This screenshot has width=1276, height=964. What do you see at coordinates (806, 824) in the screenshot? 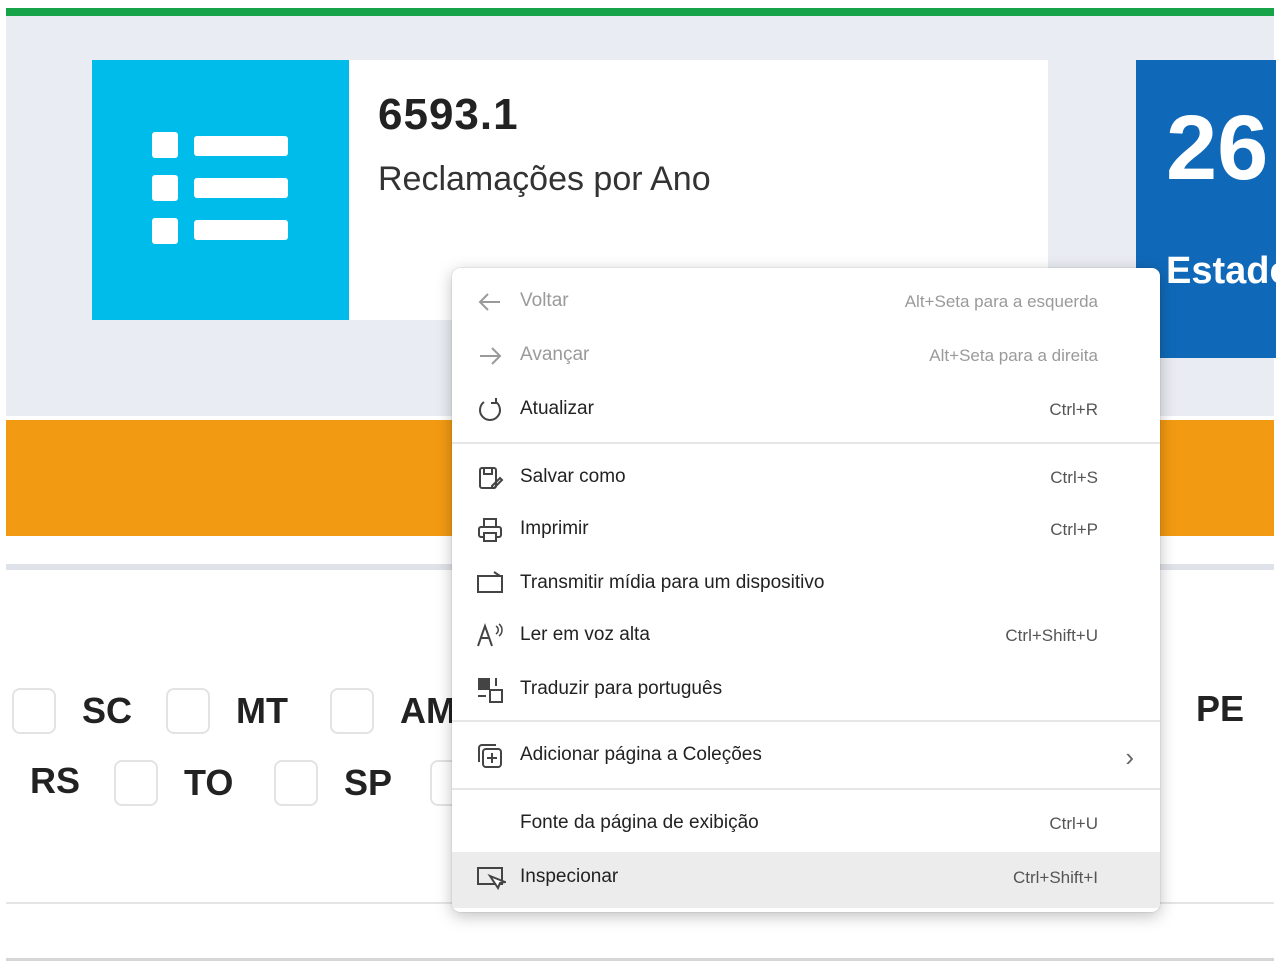
I see `menu-item-view-source: Fonte da página de exibição Ctrl+U` at bounding box center [806, 824].